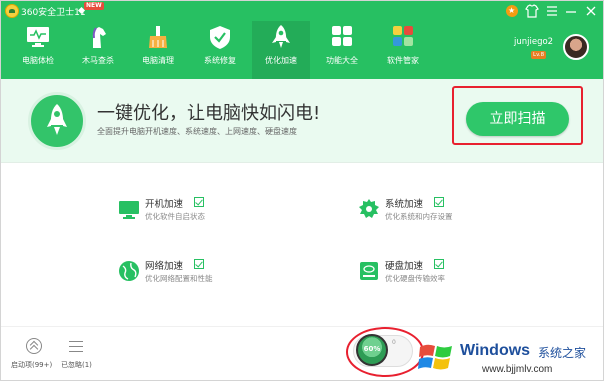 The width and height of the screenshot is (604, 381). I want to click on grid-icon, so click(342, 36).